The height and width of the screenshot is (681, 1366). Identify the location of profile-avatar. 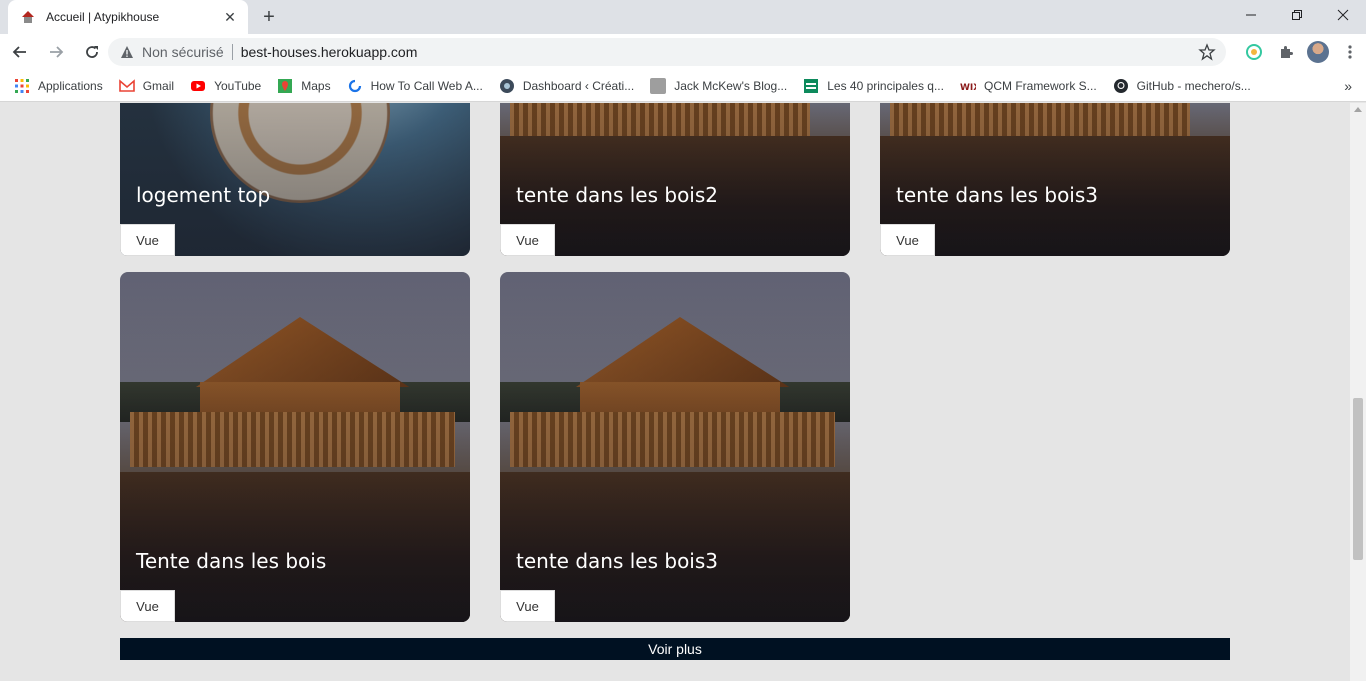
(1318, 52).